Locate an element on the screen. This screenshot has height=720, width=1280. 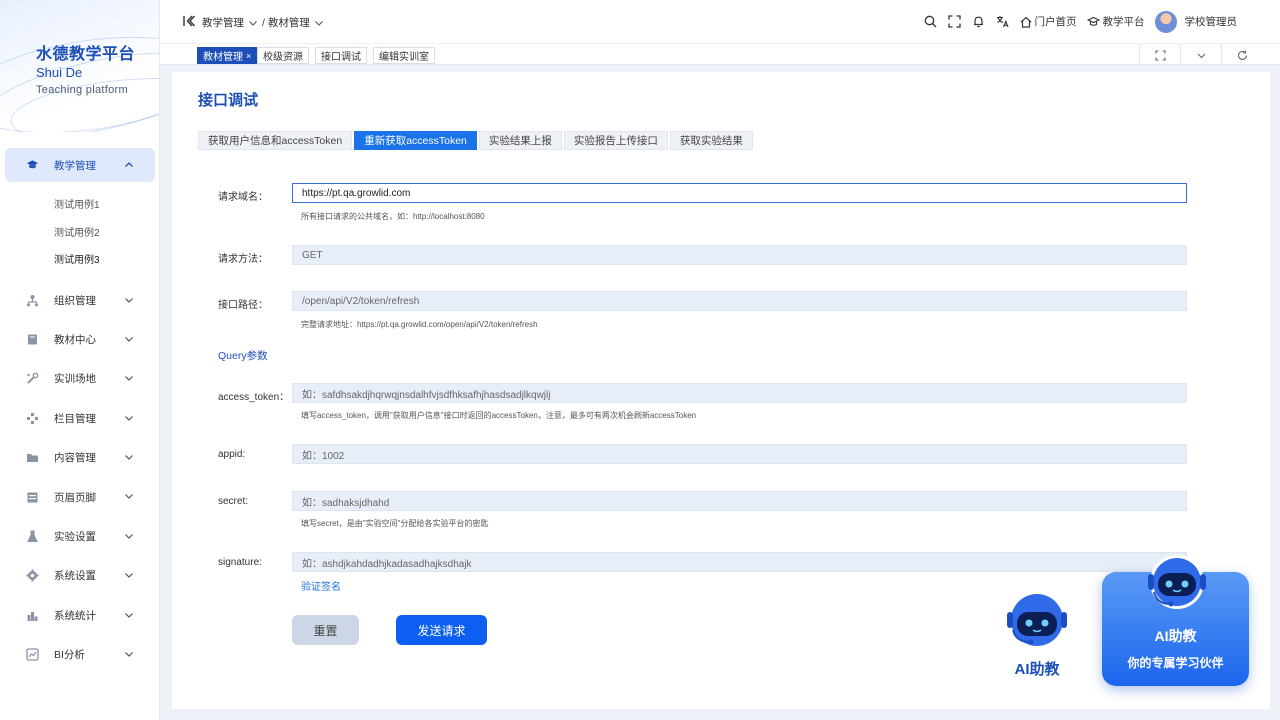
signature-input: 如：ashdjkahdadhjkadasadhajksdhajk is located at coordinates (739, 562).